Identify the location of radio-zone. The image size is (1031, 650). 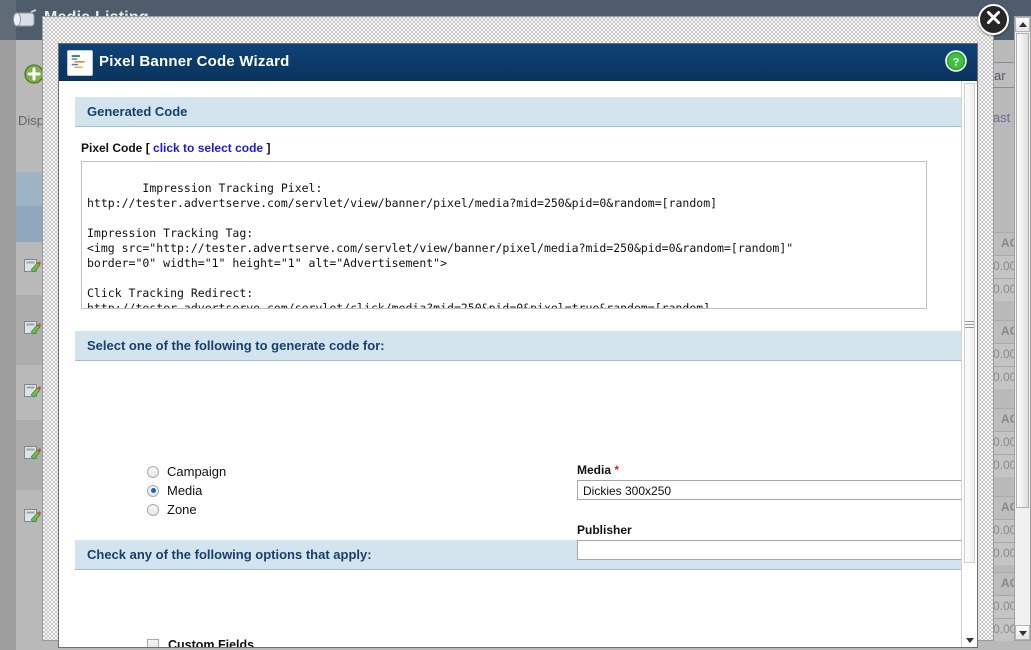
(153, 509).